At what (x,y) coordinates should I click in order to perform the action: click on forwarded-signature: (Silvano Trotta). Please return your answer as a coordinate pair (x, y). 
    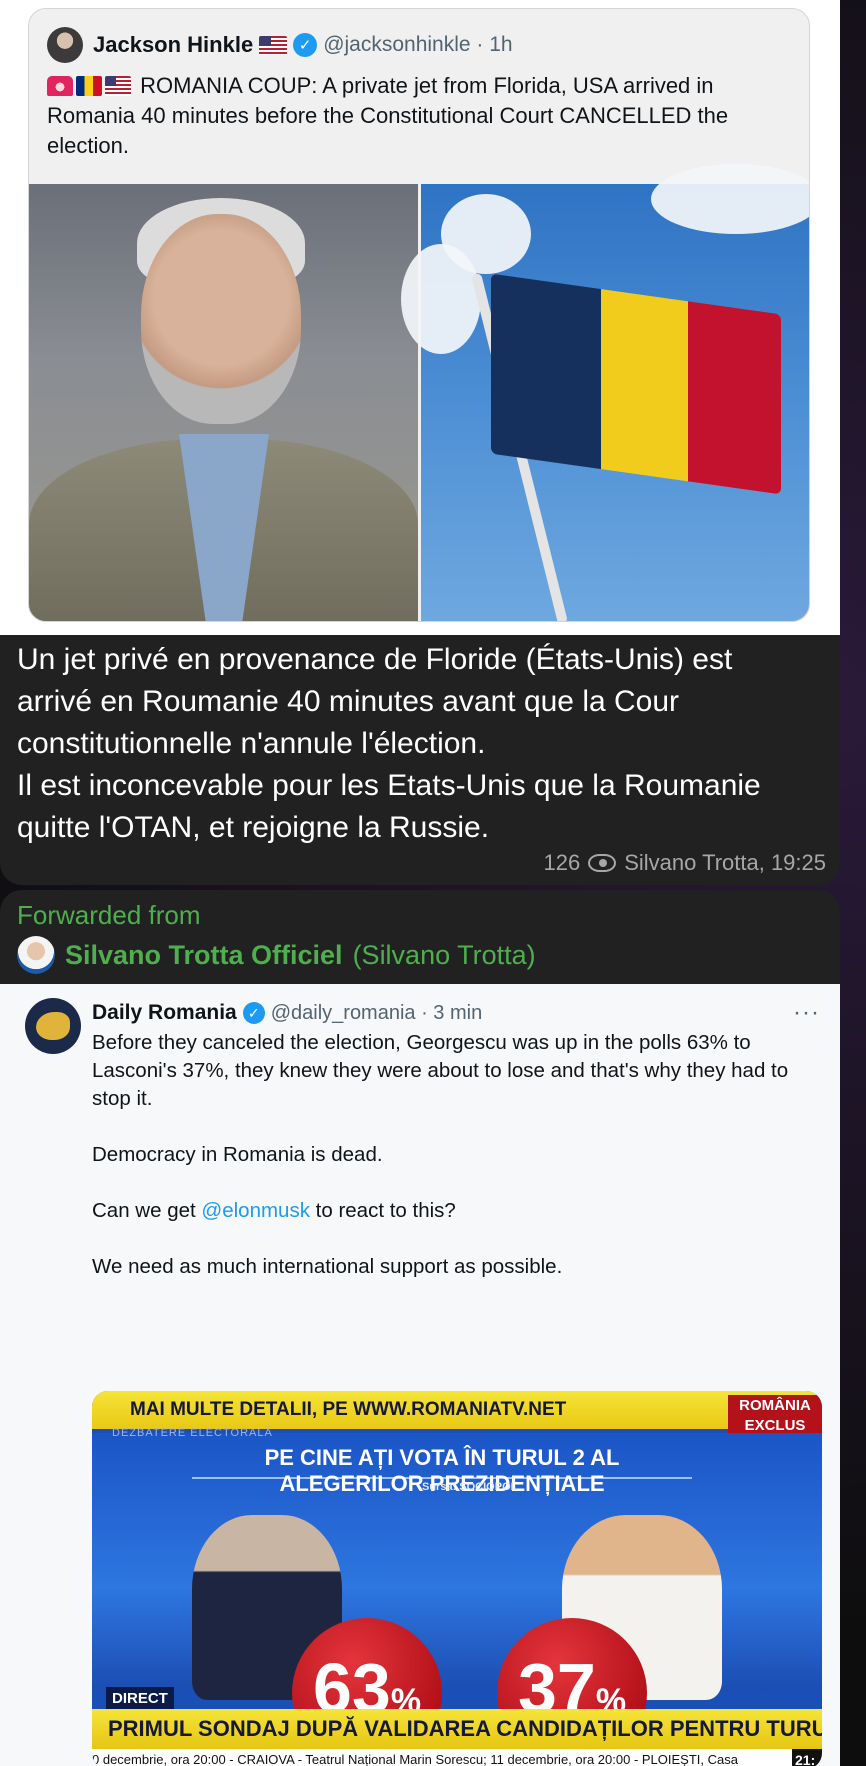
    Looking at the image, I should click on (444, 954).